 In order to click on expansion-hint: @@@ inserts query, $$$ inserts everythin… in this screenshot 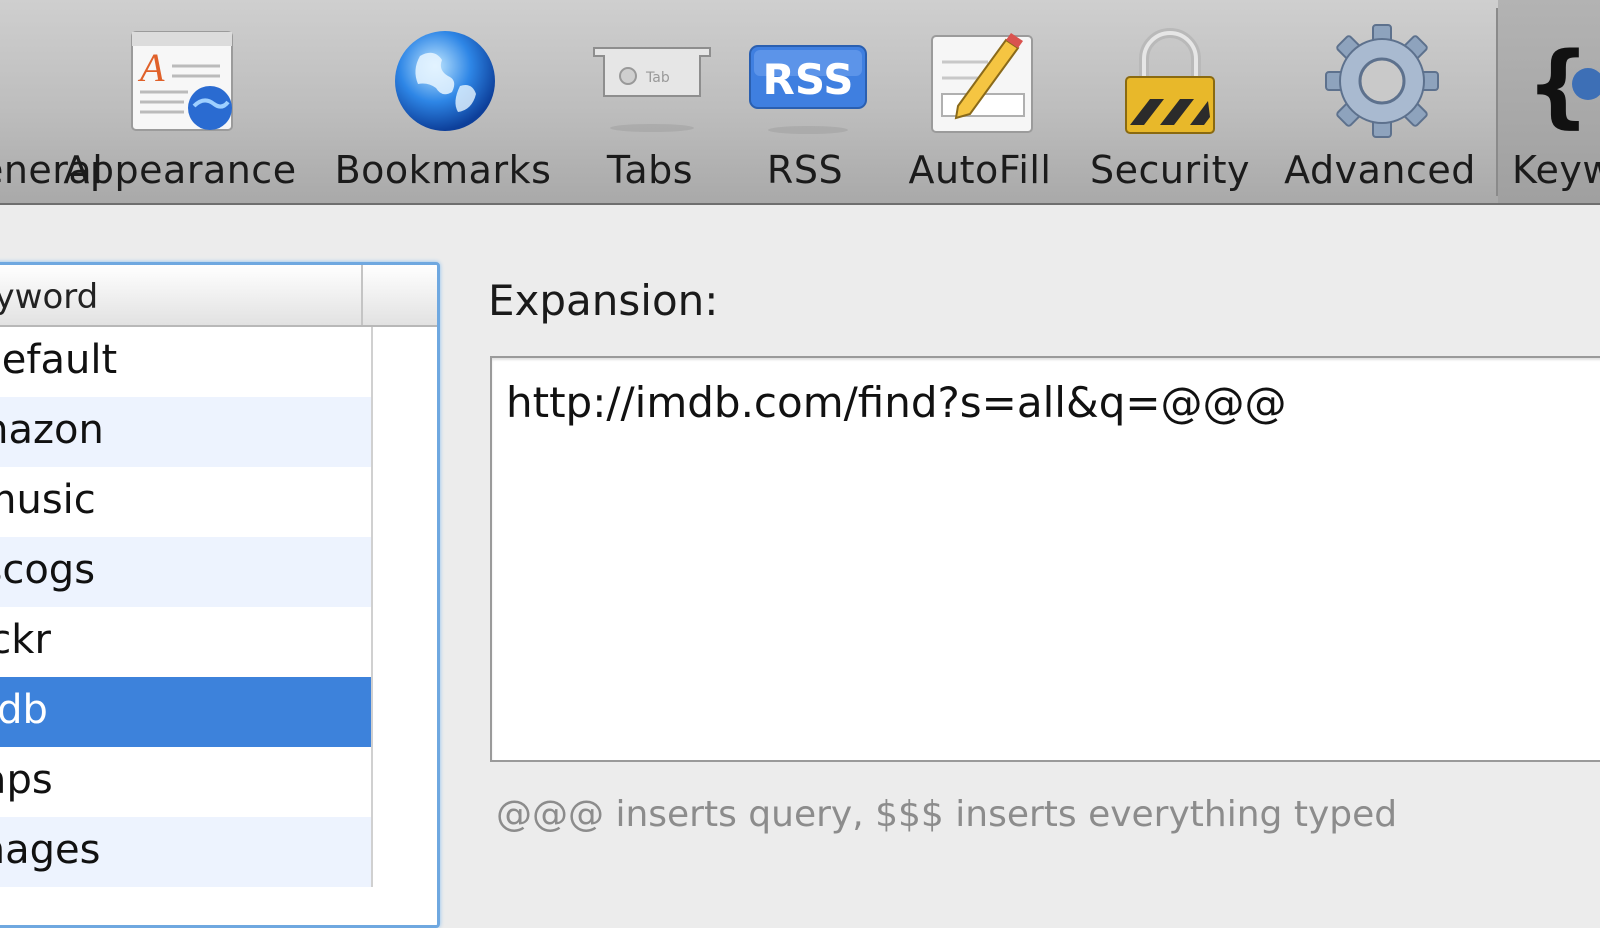, I will do `click(947, 814)`.